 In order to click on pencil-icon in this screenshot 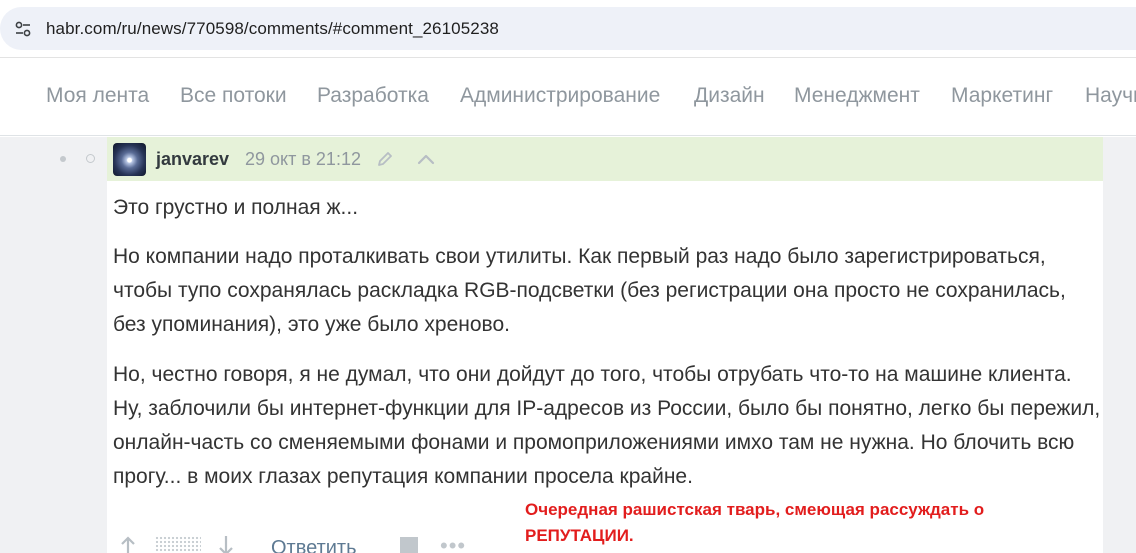, I will do `click(385, 159)`.